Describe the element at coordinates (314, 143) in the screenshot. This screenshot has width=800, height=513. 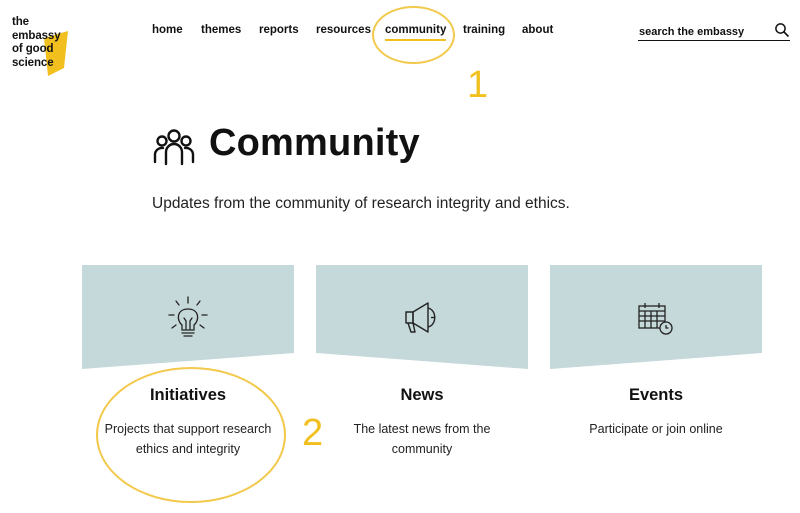
I see `page-title: Community` at that location.